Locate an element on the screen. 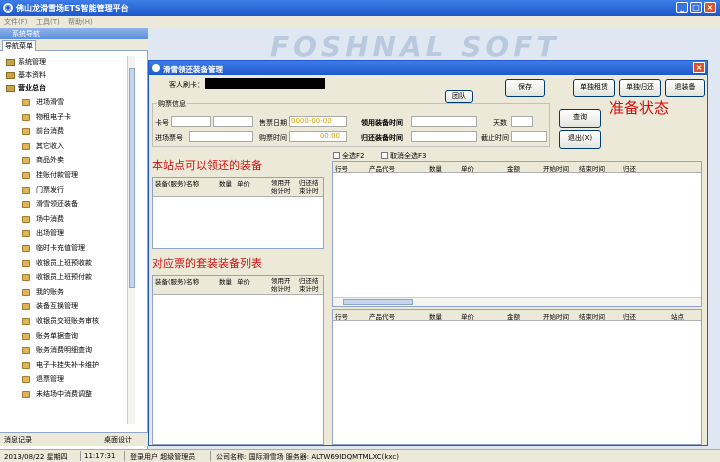 The width and height of the screenshot is (720, 462). nav-item: 收银员交班账务审核 is located at coordinates (65, 321).